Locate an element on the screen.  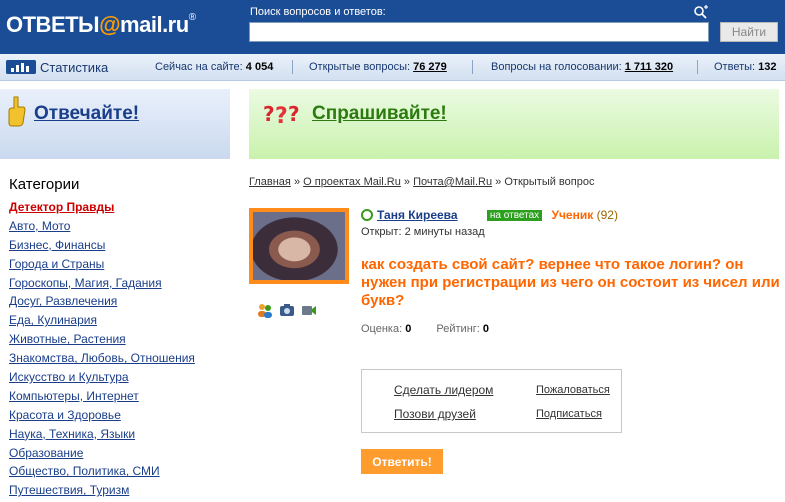
category-link: Знакомства, Любовь, Отношения is located at coordinates (102, 358).